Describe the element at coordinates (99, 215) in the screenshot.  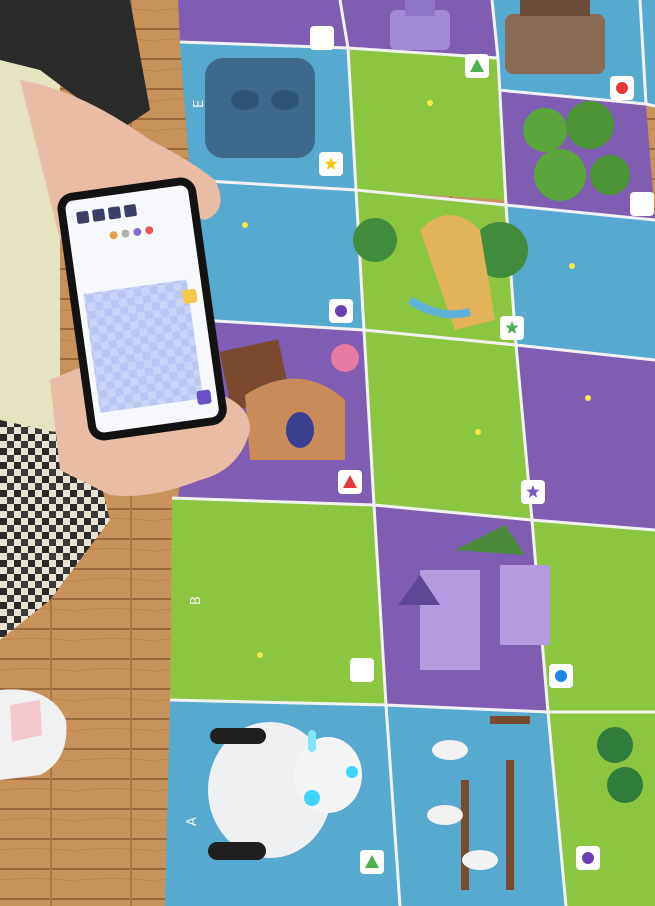
I see `stop-icon` at that location.